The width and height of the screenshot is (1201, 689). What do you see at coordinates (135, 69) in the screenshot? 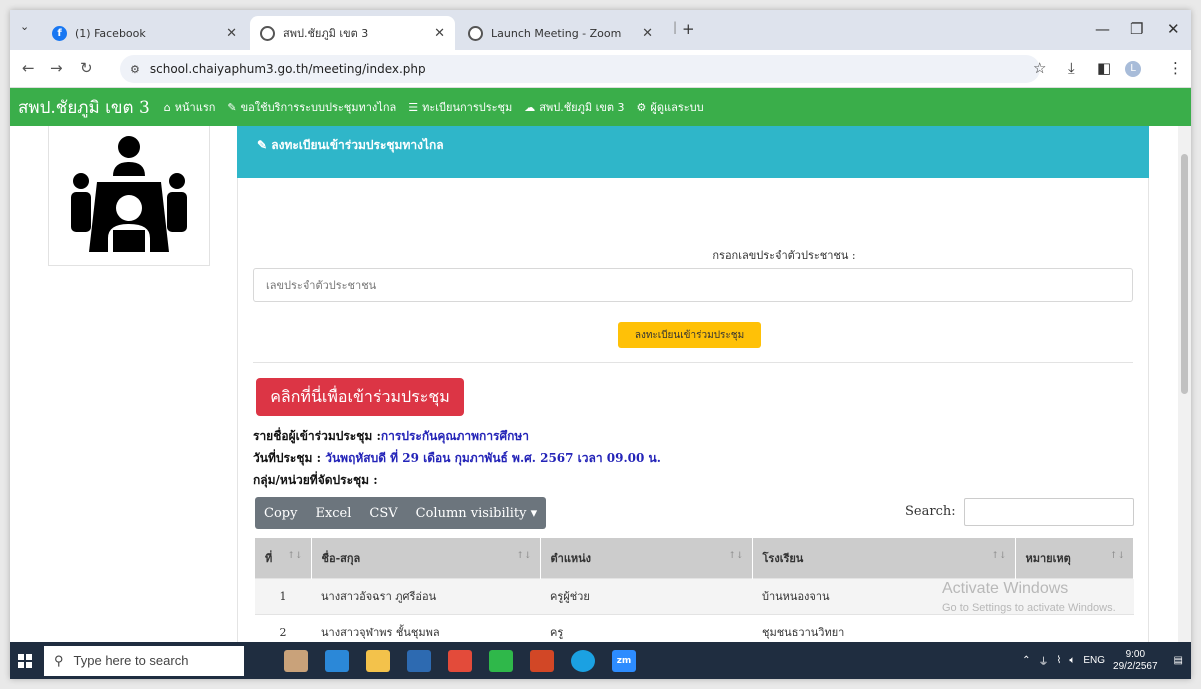
I see `site-settings-icon: ⚙` at bounding box center [135, 69].